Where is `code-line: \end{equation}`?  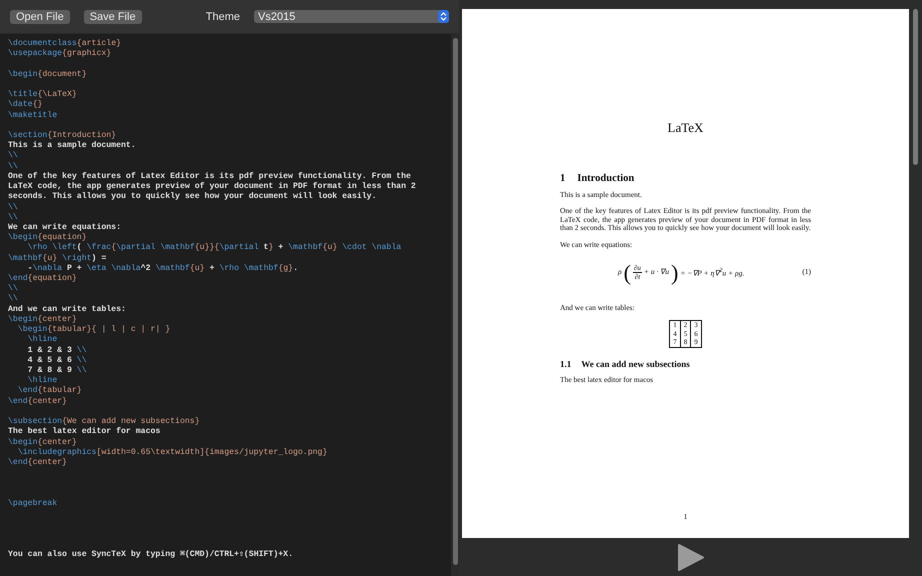
code-line: \end{equation} is located at coordinates (43, 279).